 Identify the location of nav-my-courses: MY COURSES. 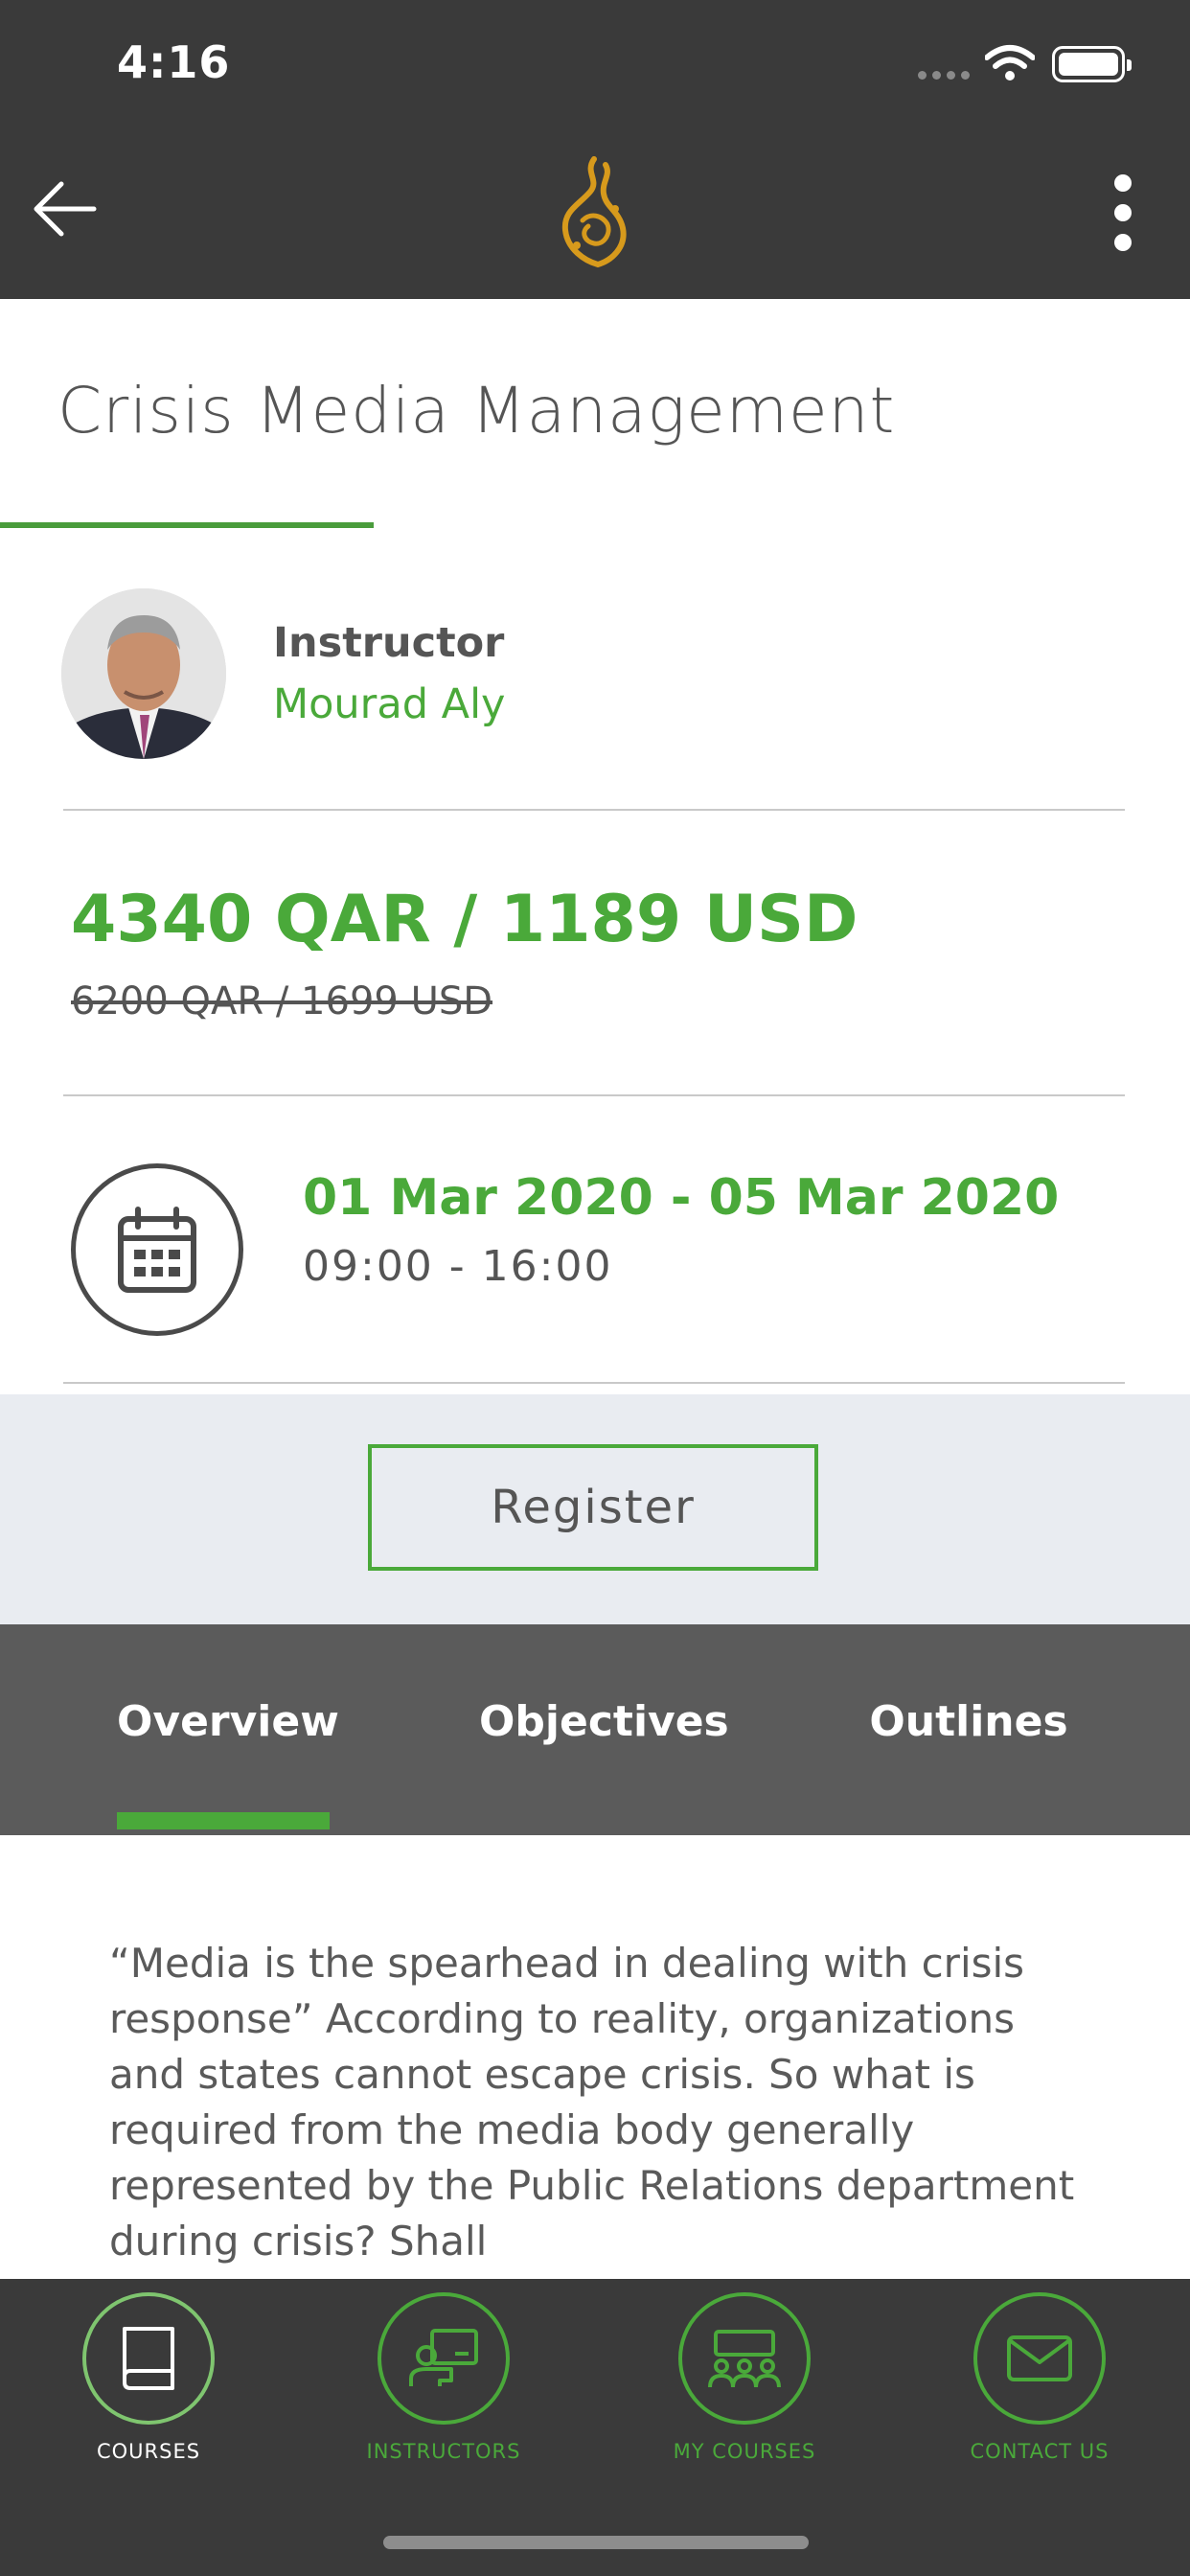
(745, 2377).